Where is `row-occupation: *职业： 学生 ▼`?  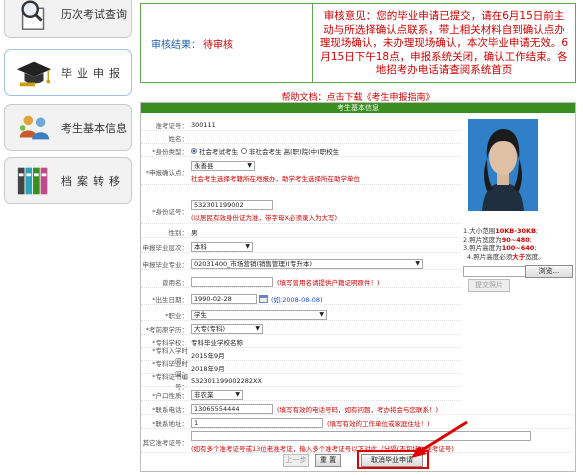 row-occupation: *职业： 学生 ▼ is located at coordinates (301, 315).